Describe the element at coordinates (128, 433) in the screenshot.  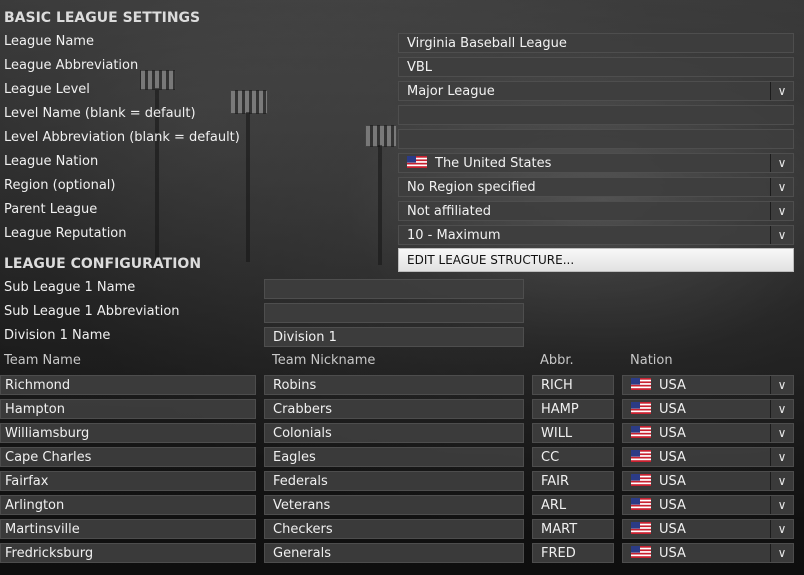
I see `team-name-field: Williamsburg` at that location.